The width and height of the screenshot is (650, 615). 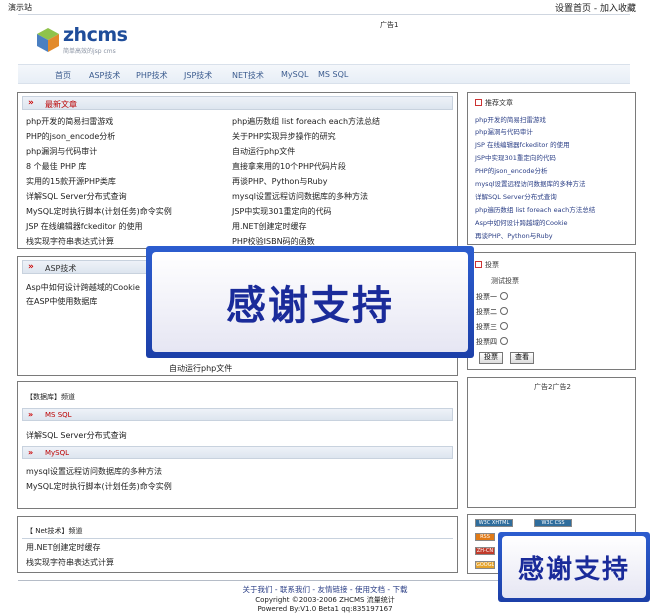 I want to click on main-nav: 首页 ASP技术 PHP技术 JSP技术 NET技术 MySQL MS SQL, so click(x=324, y=74).